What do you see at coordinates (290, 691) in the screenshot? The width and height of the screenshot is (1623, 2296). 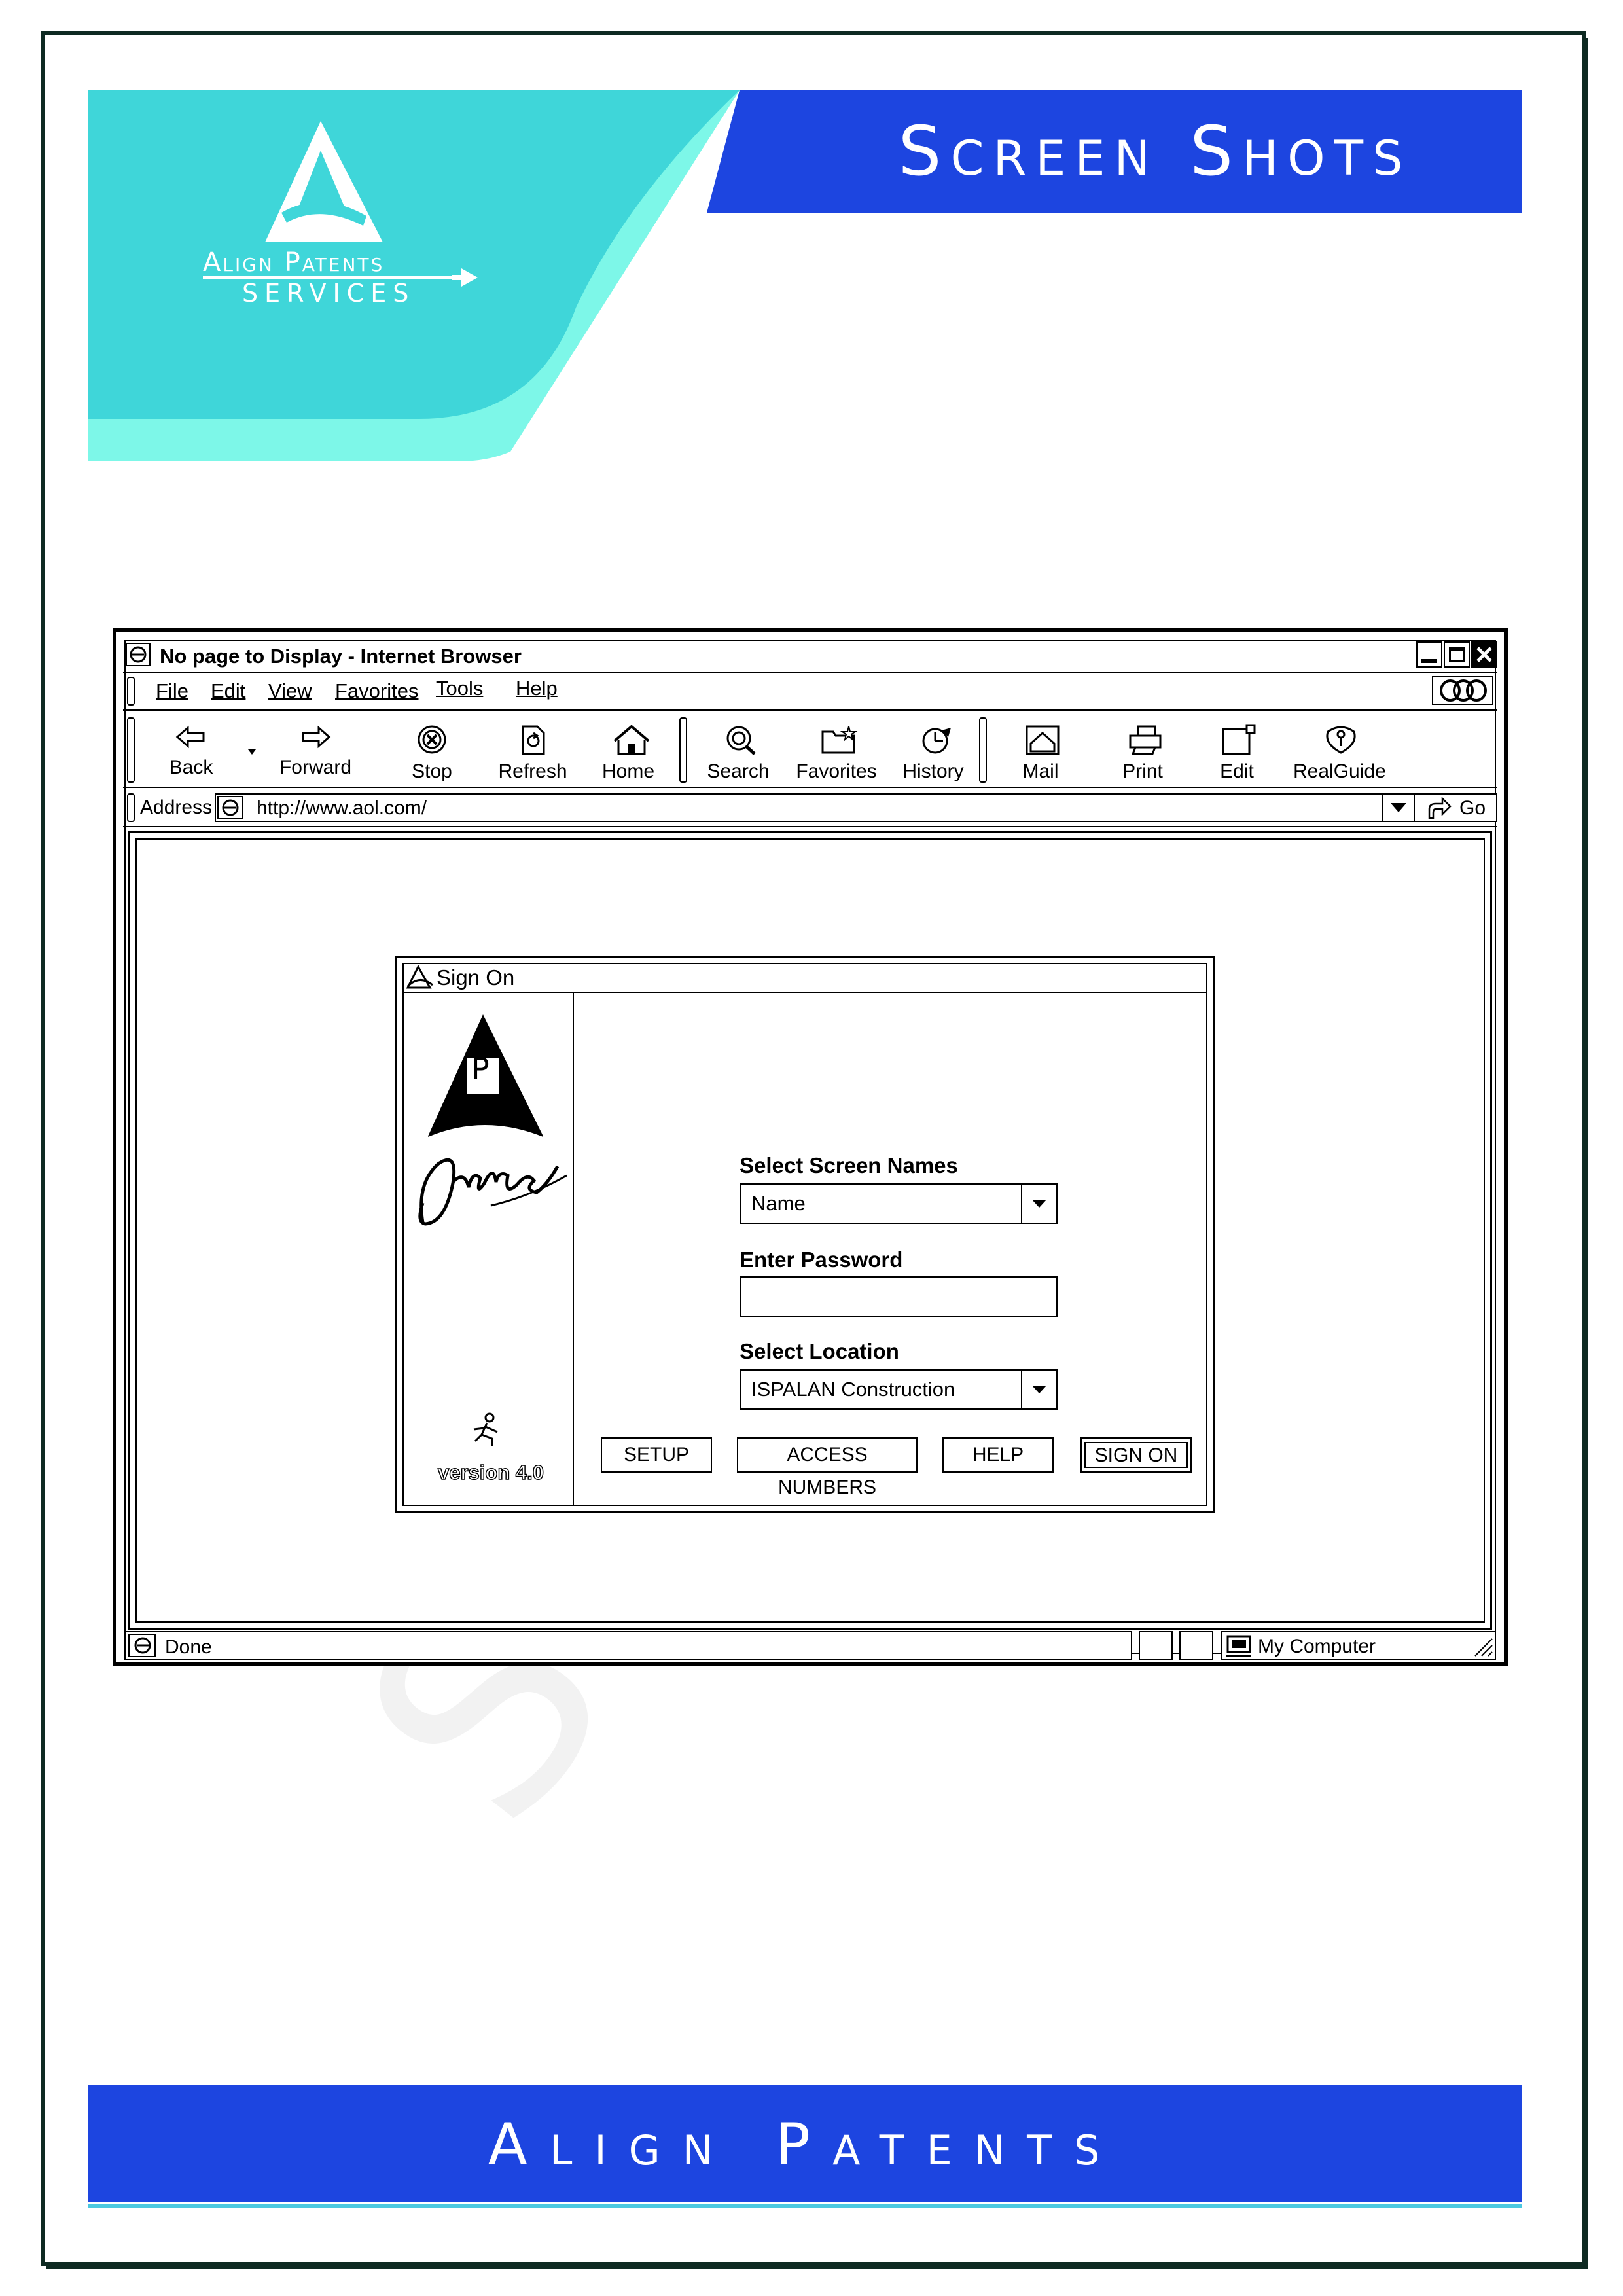 I see `menu-view: View` at bounding box center [290, 691].